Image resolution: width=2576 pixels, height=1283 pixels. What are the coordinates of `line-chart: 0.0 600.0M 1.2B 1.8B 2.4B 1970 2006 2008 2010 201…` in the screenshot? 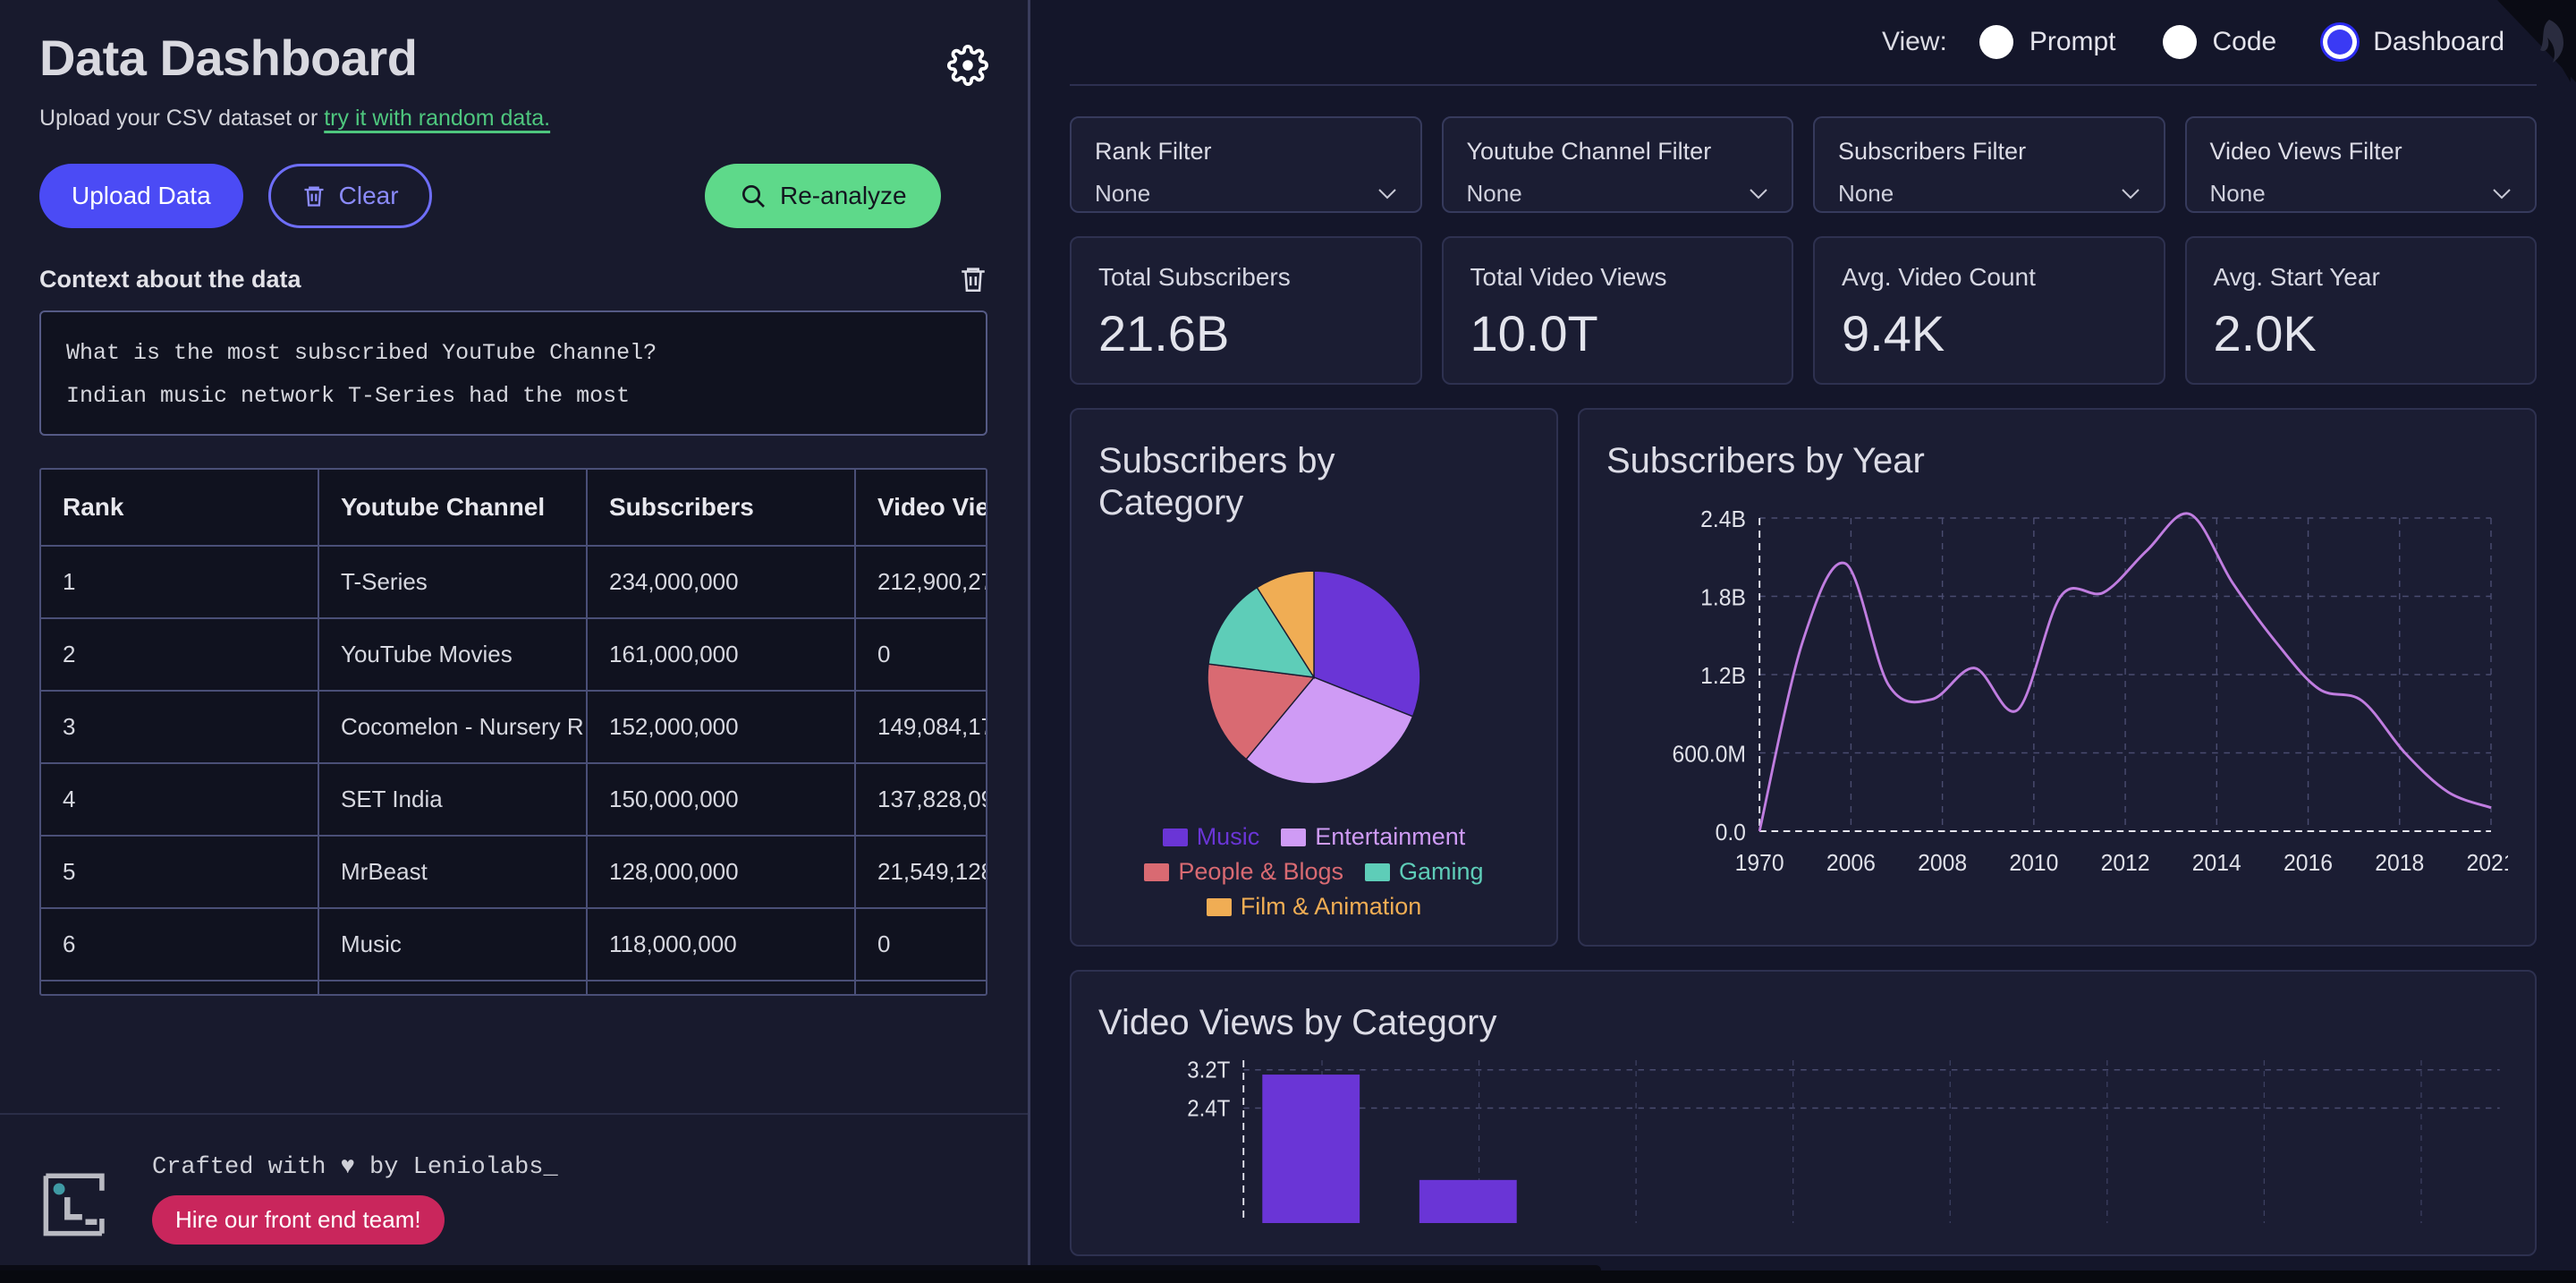 It's located at (2061, 692).